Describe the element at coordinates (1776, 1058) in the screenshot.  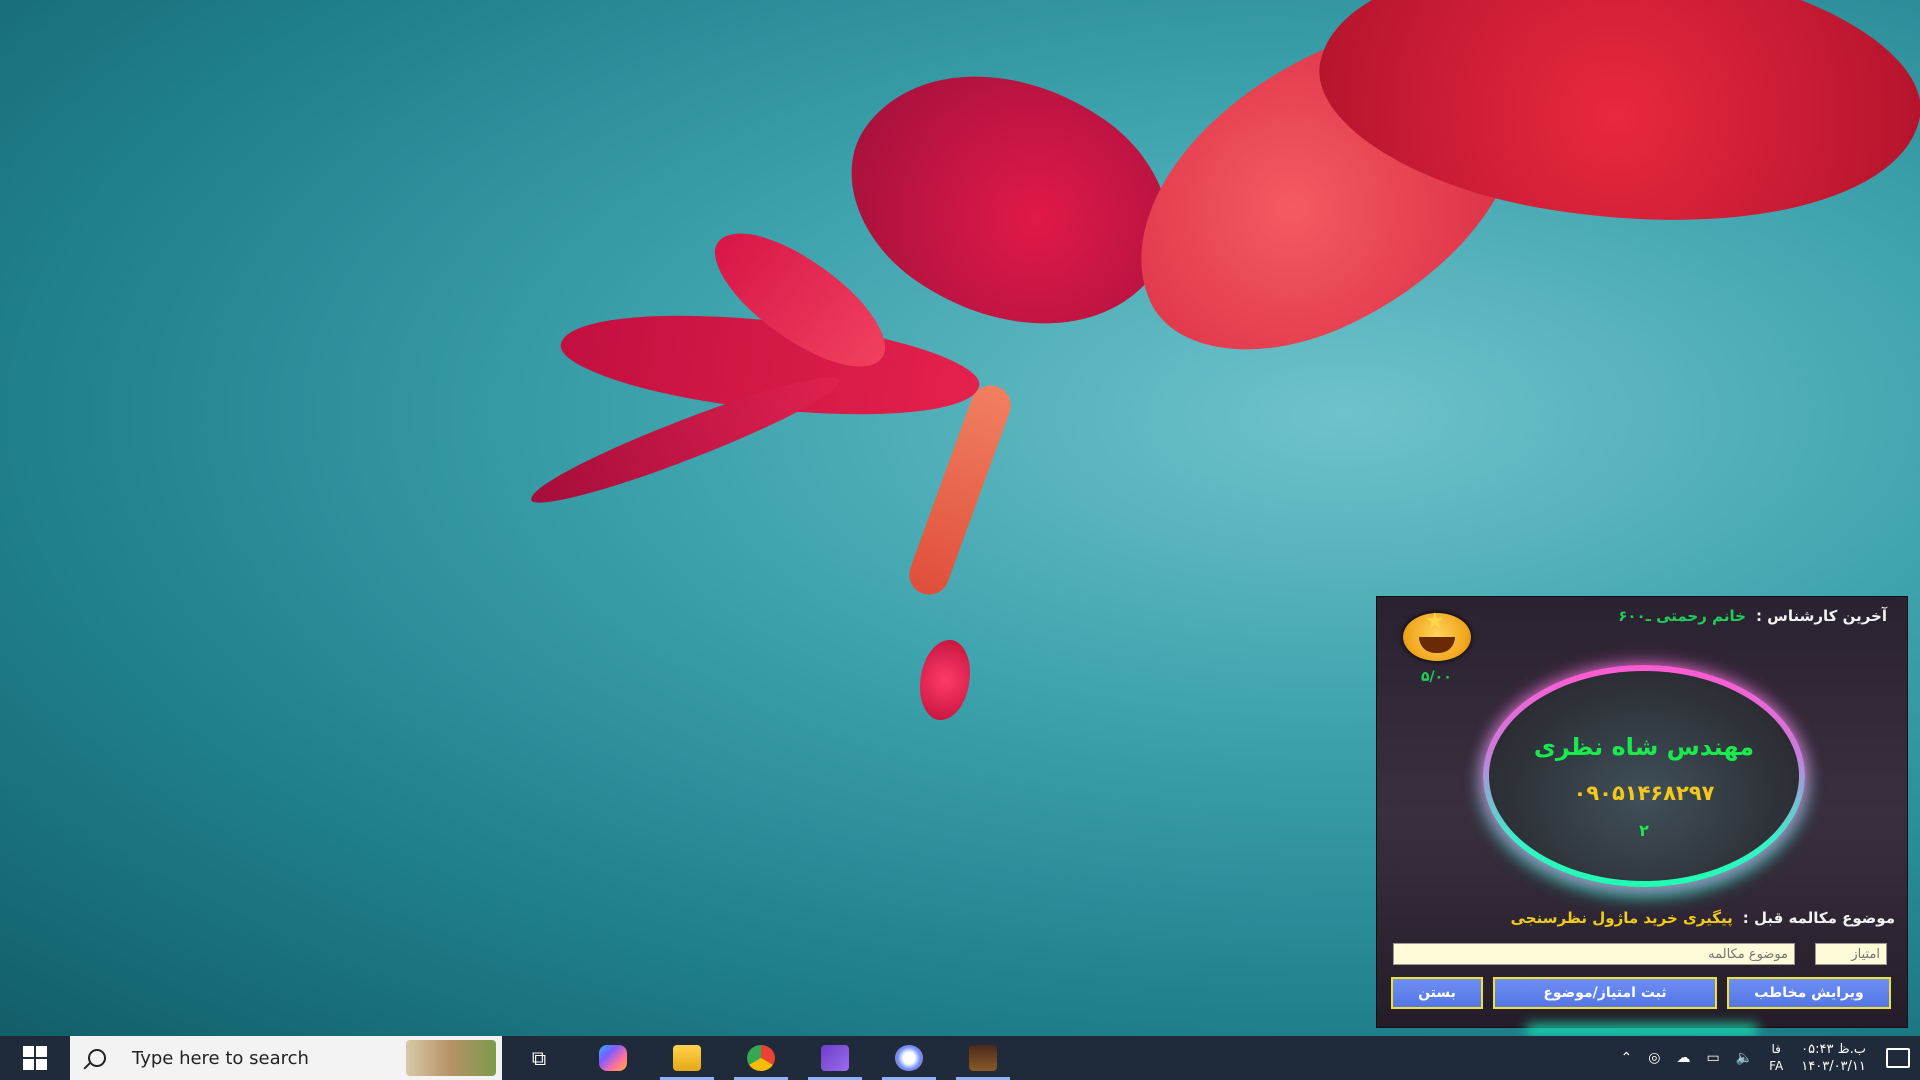
I see `language-indicator: فا FA` at that location.